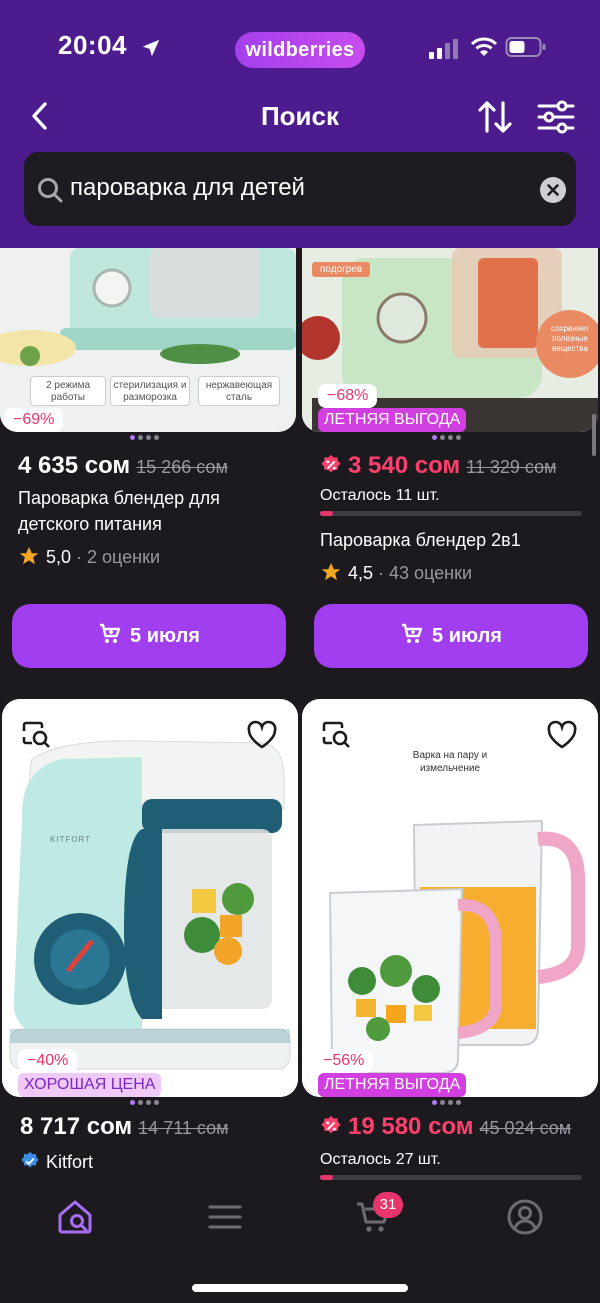  I want to click on image-caption: Варка на пару и измельчение, so click(450, 762).